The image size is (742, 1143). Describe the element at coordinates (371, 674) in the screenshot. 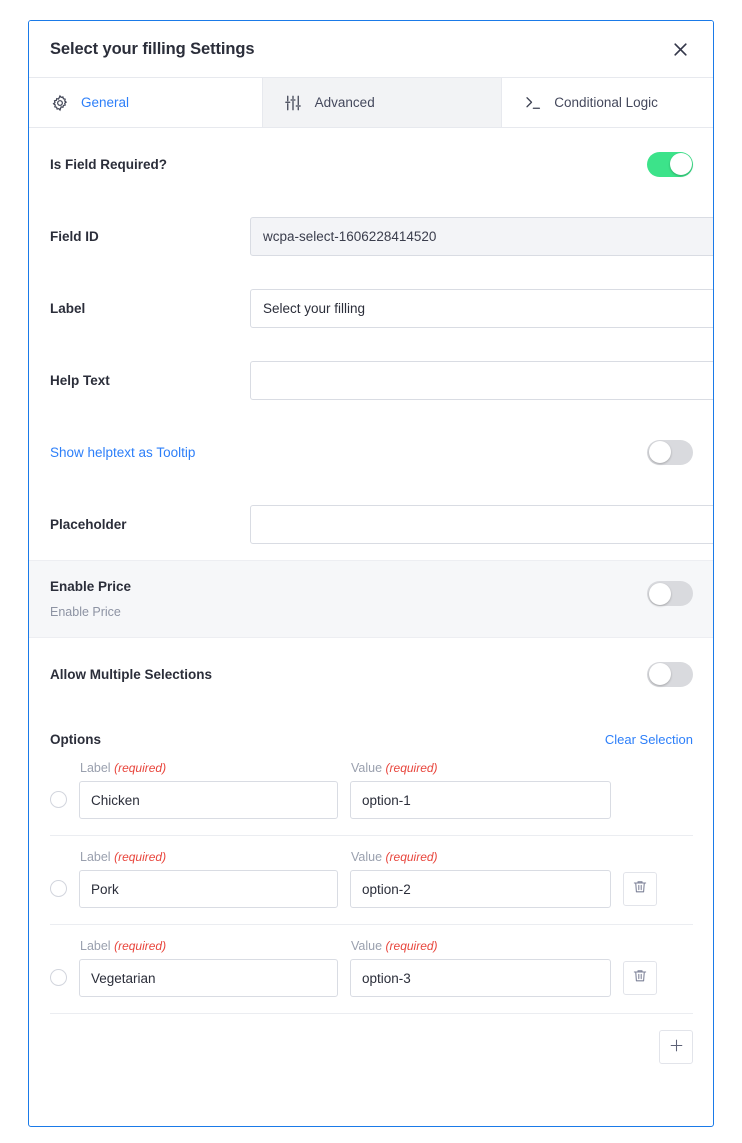

I see `row-allow-multiple-selections: Allow Multiple Selections` at that location.